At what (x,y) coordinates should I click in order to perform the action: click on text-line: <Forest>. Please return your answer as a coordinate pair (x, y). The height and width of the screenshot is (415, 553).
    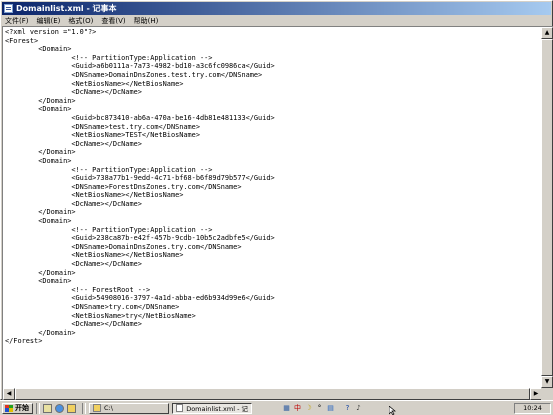
    Looking at the image, I should click on (22, 40).